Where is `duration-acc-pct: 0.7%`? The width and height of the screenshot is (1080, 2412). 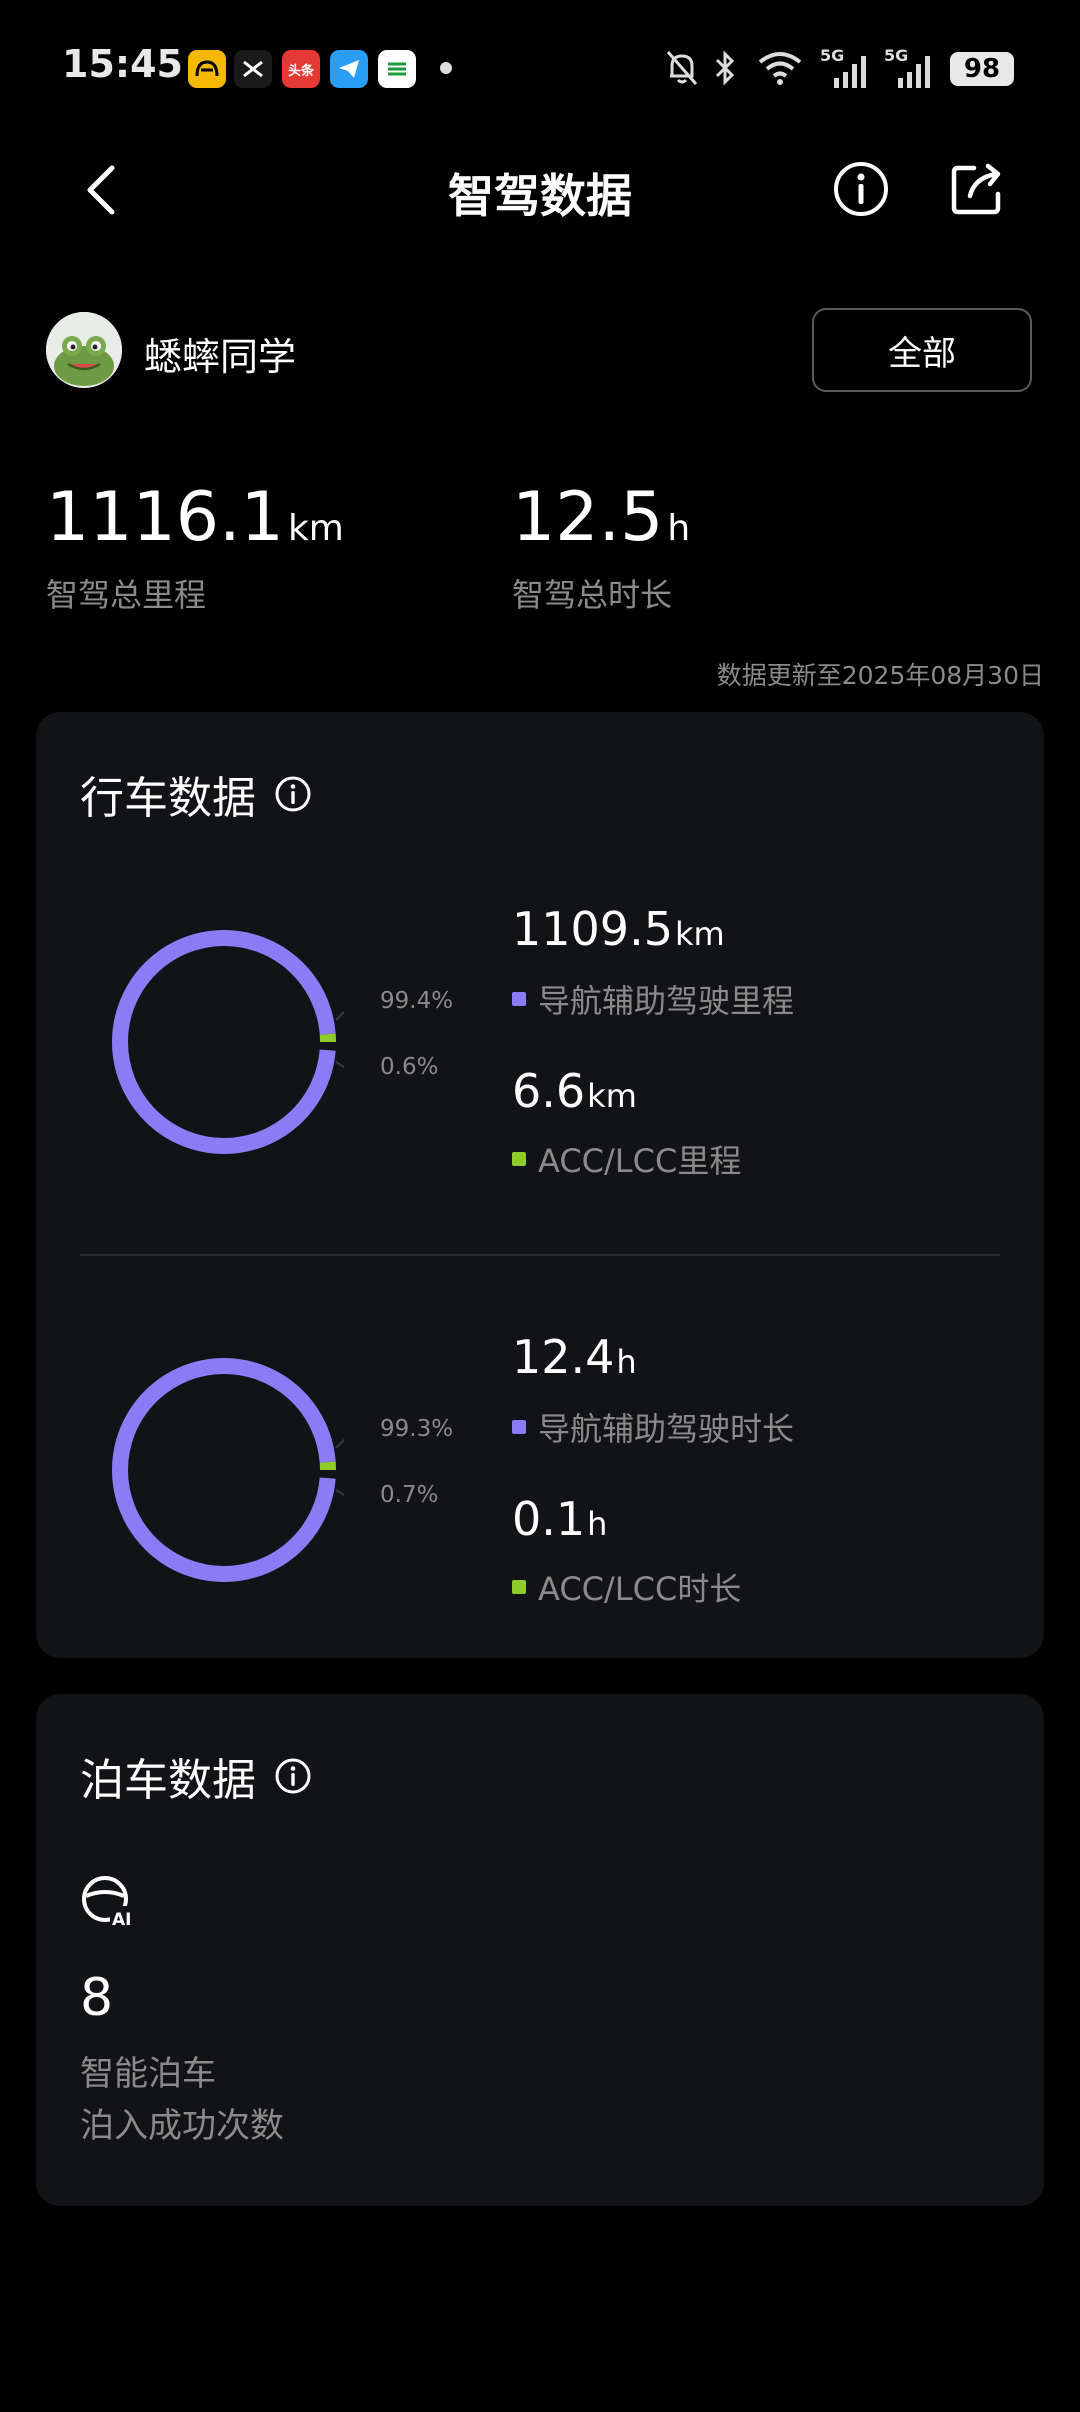 duration-acc-pct: 0.7% is located at coordinates (409, 1495).